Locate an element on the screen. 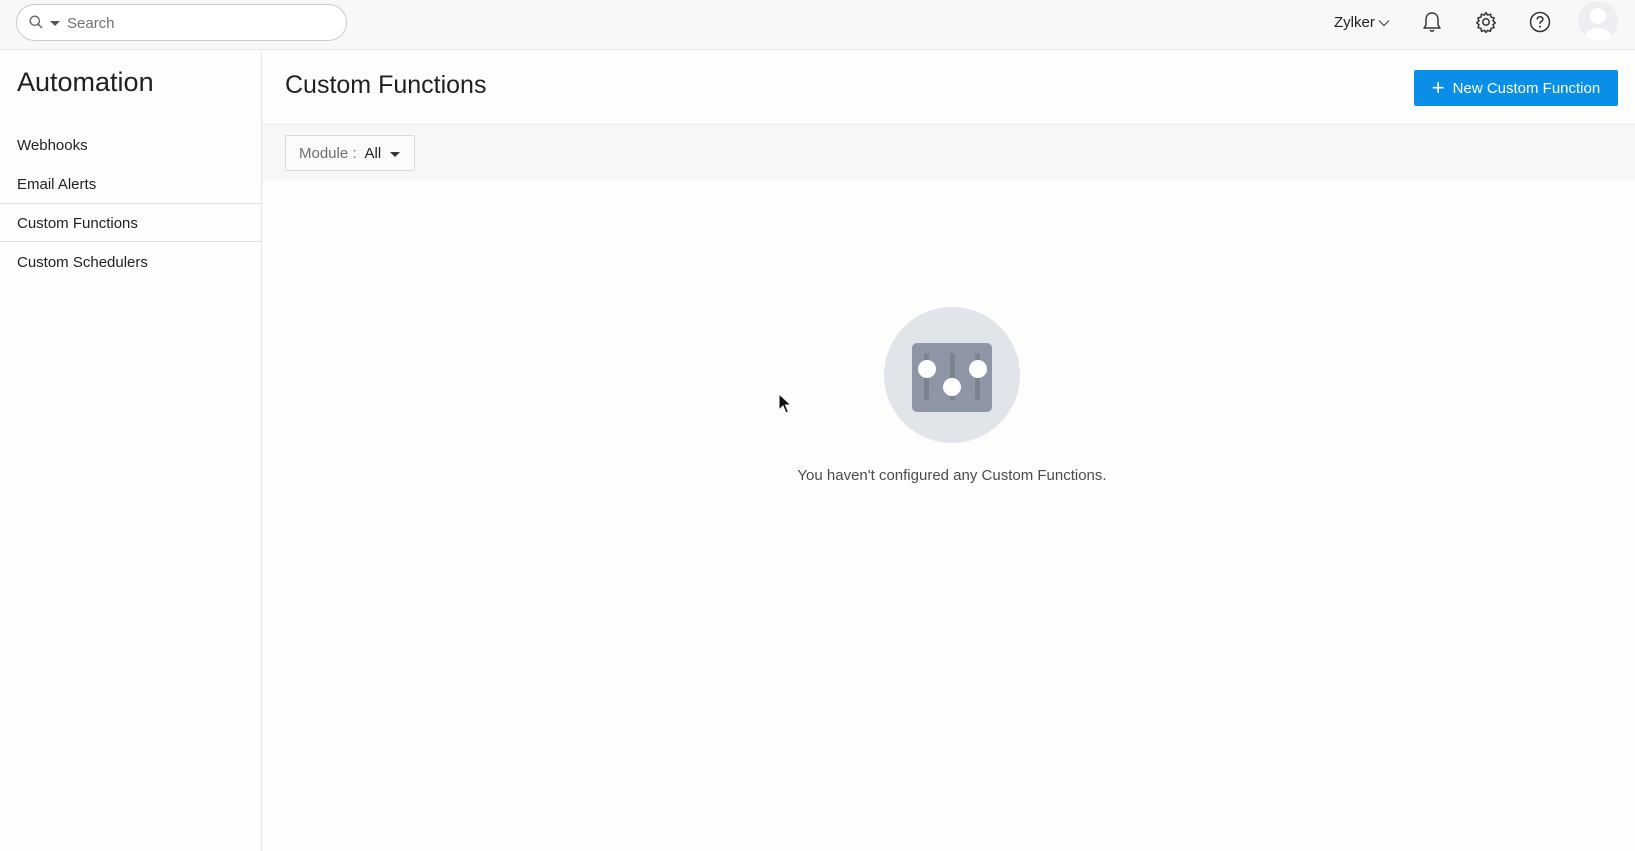 The image size is (1635, 851). page-title: Custom Functions is located at coordinates (386, 85).